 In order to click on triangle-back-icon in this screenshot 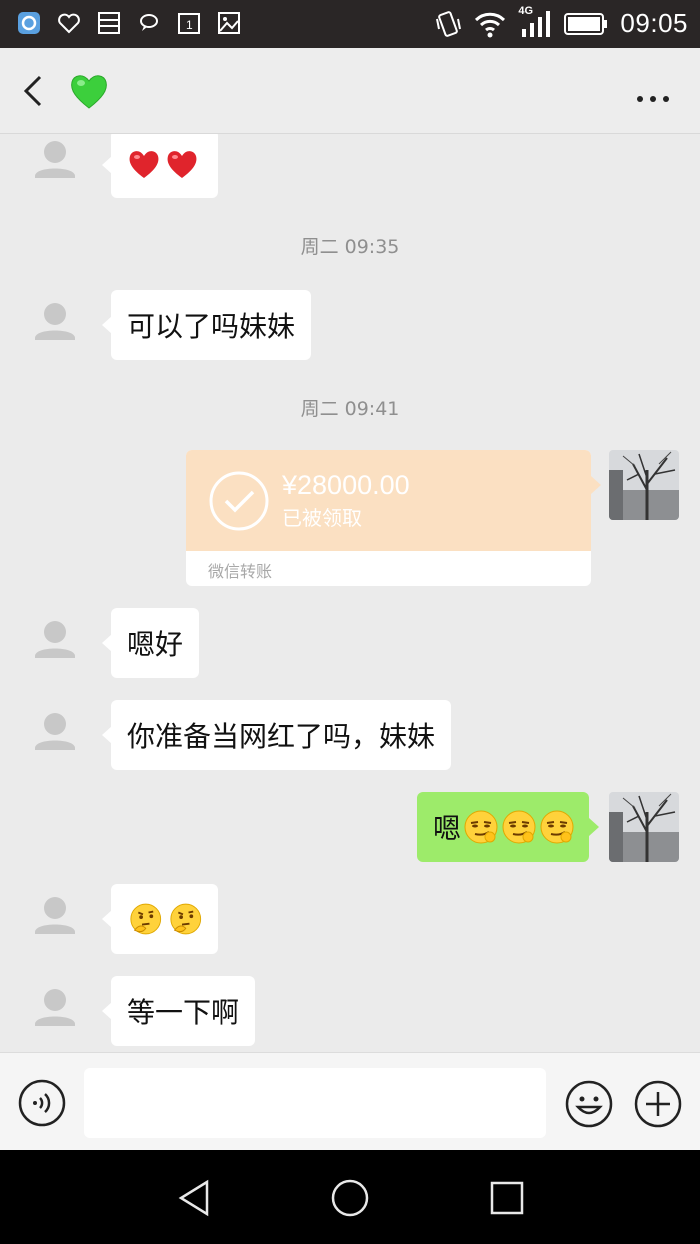, I will do `click(193, 1198)`.